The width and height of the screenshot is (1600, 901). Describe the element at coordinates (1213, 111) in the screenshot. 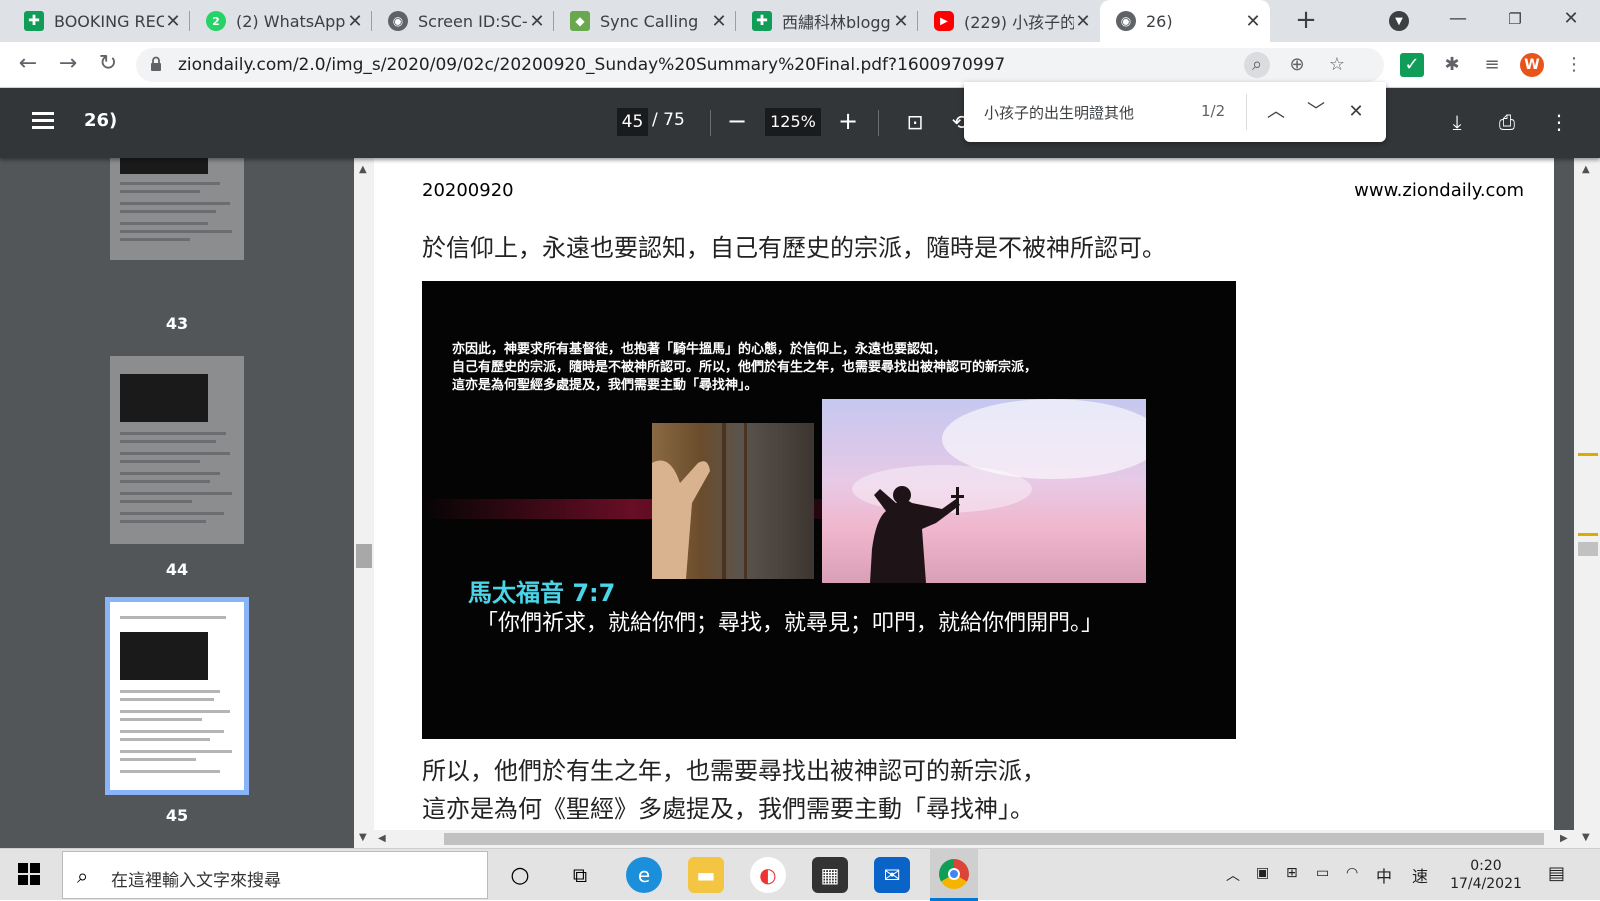

I see `find-match-count: 1/2` at that location.